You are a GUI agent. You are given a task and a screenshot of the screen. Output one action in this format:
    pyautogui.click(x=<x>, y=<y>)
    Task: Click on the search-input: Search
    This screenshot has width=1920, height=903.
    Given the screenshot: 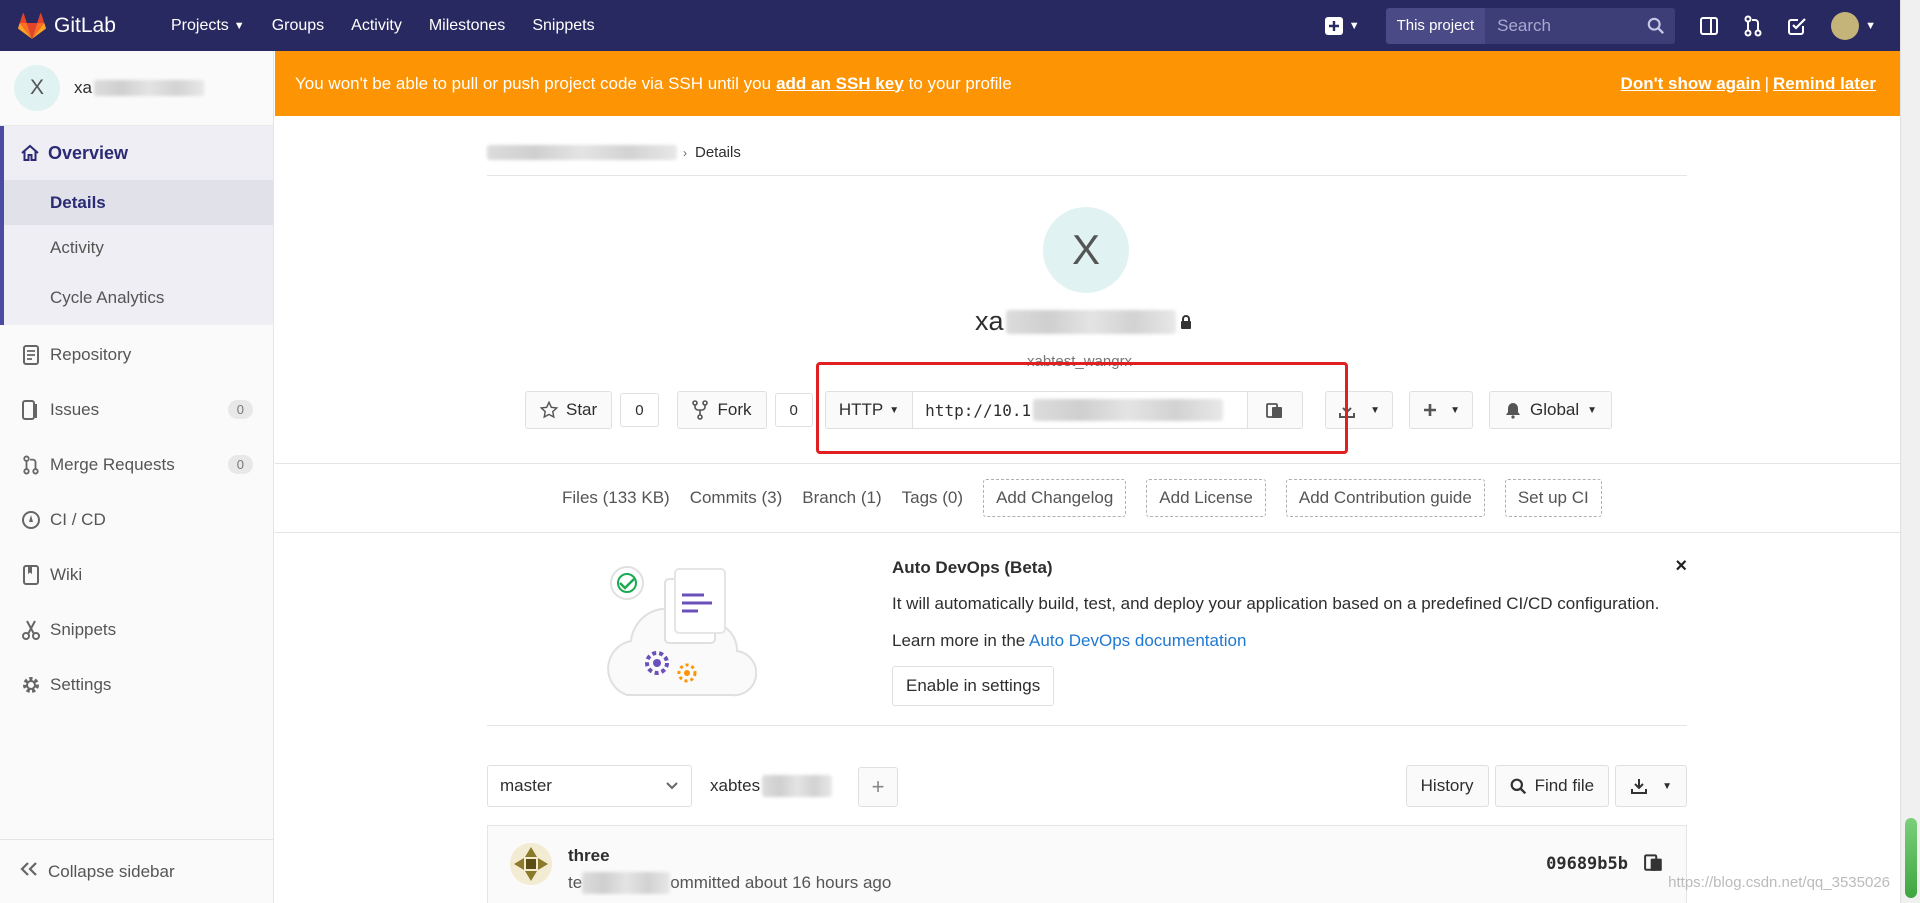 What is the action you would take?
    pyautogui.click(x=1580, y=25)
    